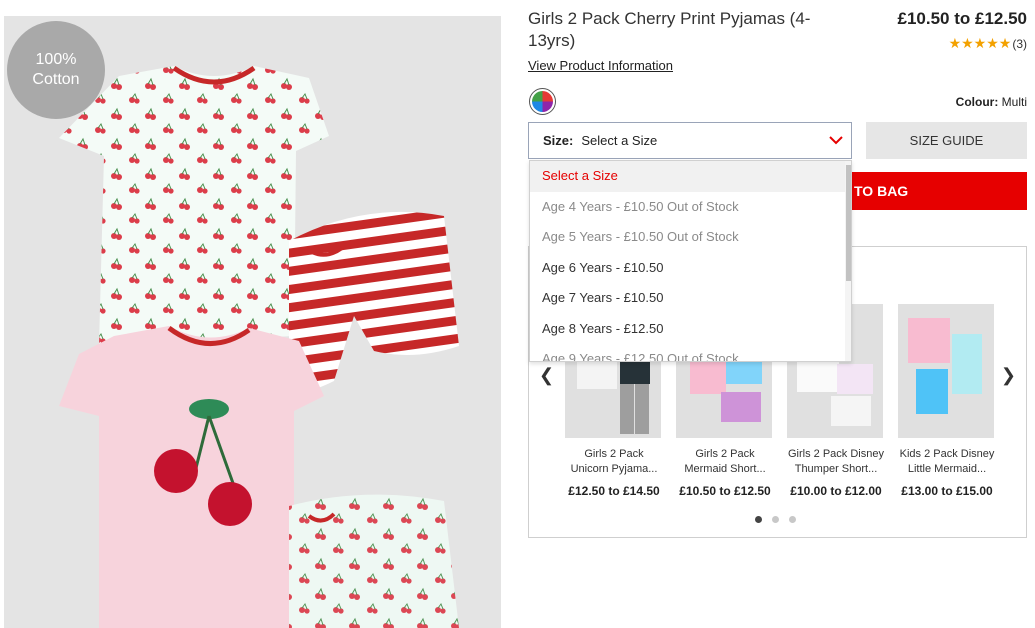 This screenshot has width=1035, height=628. What do you see at coordinates (558, 140) in the screenshot?
I see `size-select-label: Size:` at bounding box center [558, 140].